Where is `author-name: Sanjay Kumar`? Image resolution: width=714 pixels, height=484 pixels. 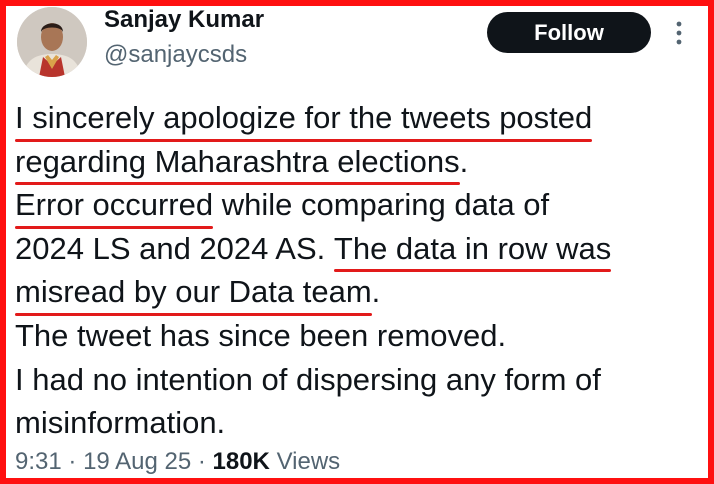
author-name: Sanjay Kumar is located at coordinates (184, 20).